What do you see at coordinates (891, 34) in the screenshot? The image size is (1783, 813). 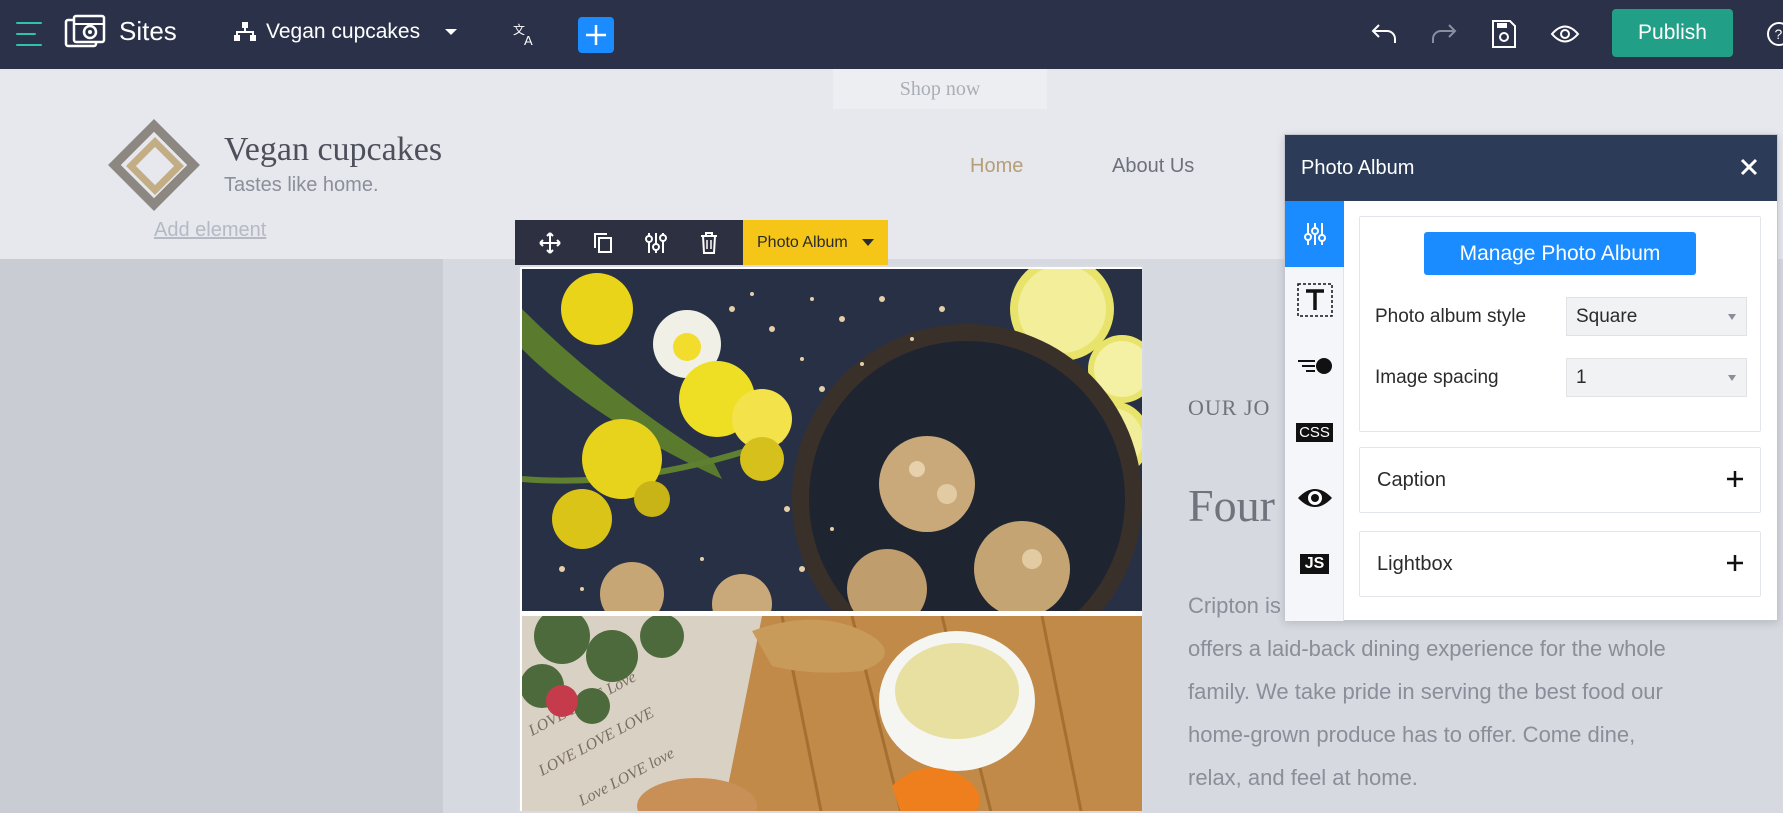 I see `top-bar: Sites Vegan cupcakes 文 A Publish ?` at bounding box center [891, 34].